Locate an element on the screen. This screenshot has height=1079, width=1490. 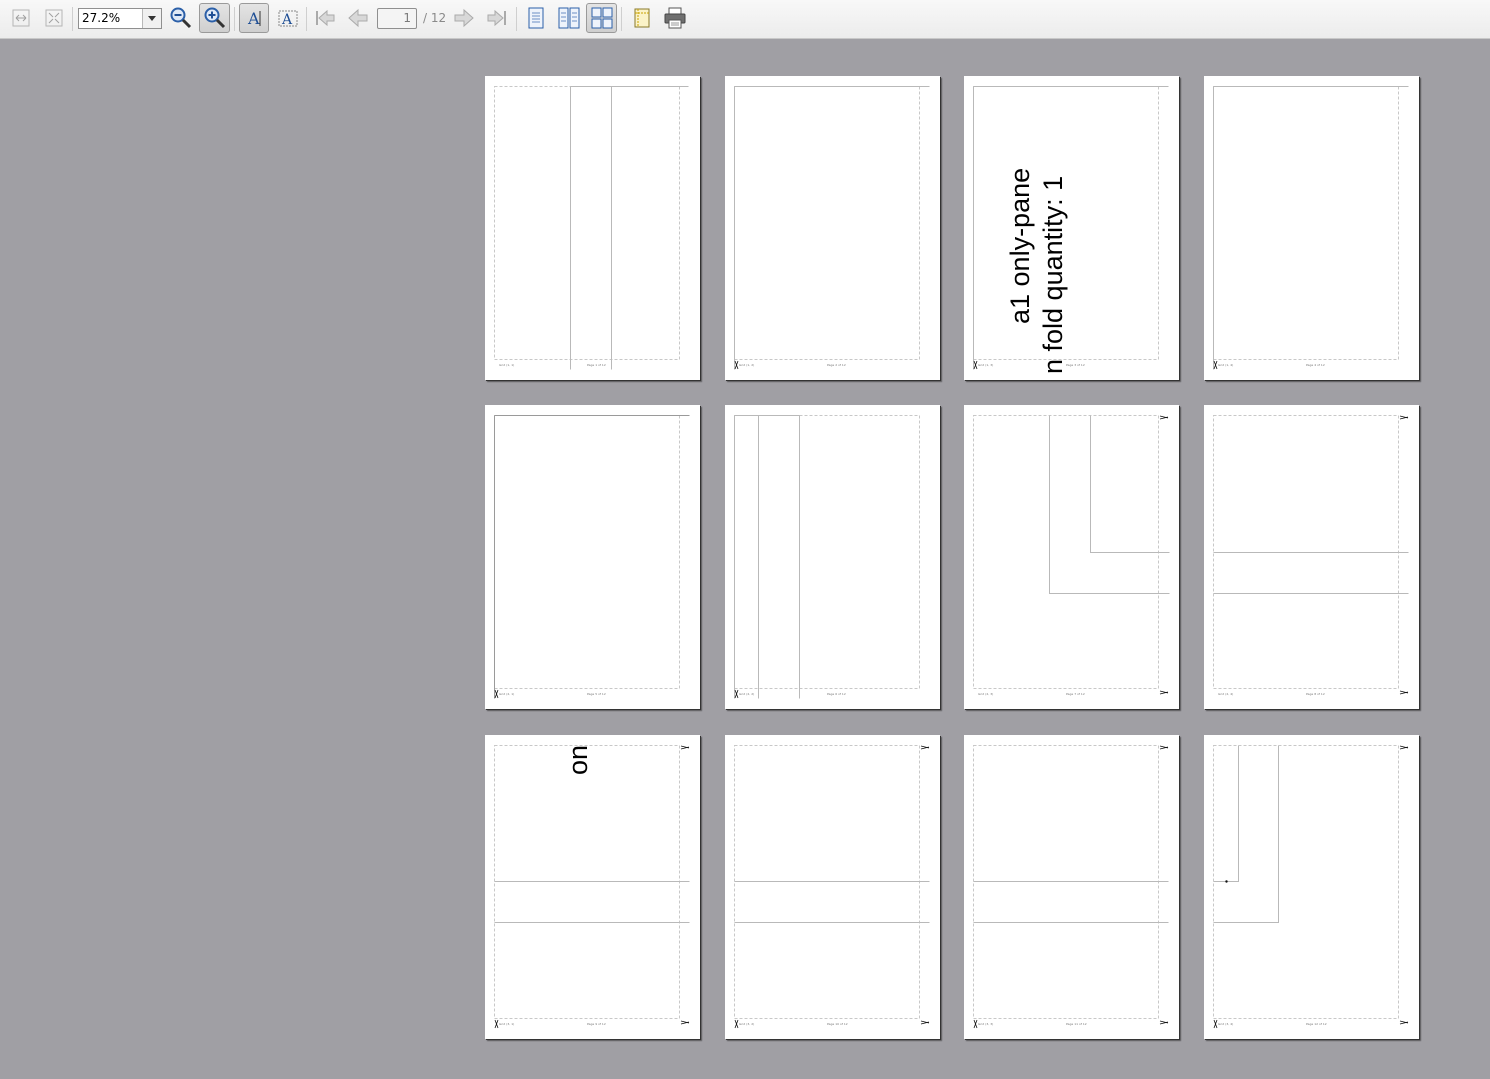
page-count: / 12 is located at coordinates (435, 18).